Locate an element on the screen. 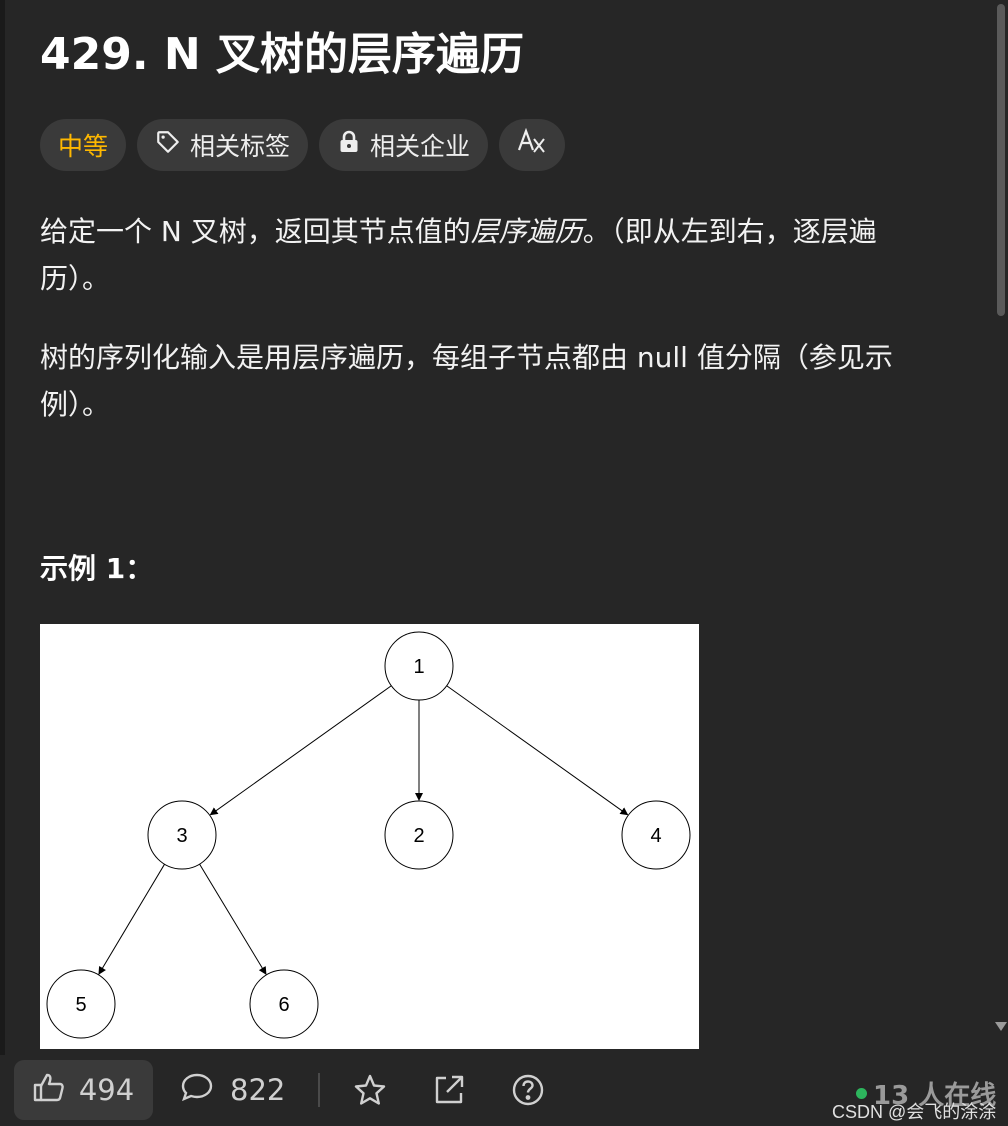 This screenshot has height=1126, width=1008. share-icon is located at coordinates (449, 1093).